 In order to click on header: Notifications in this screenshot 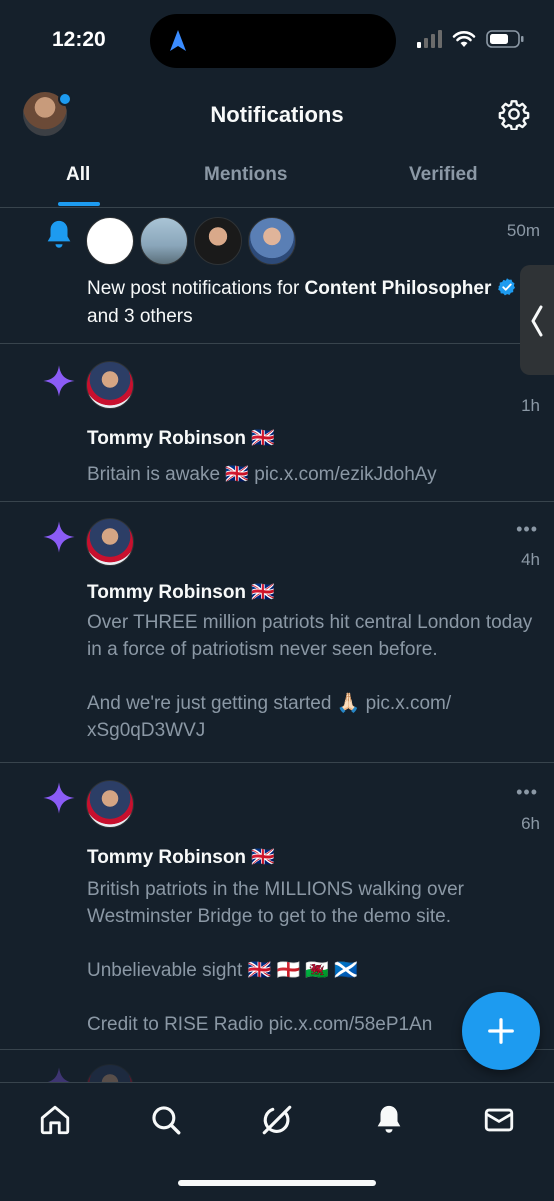, I will do `click(277, 116)`.